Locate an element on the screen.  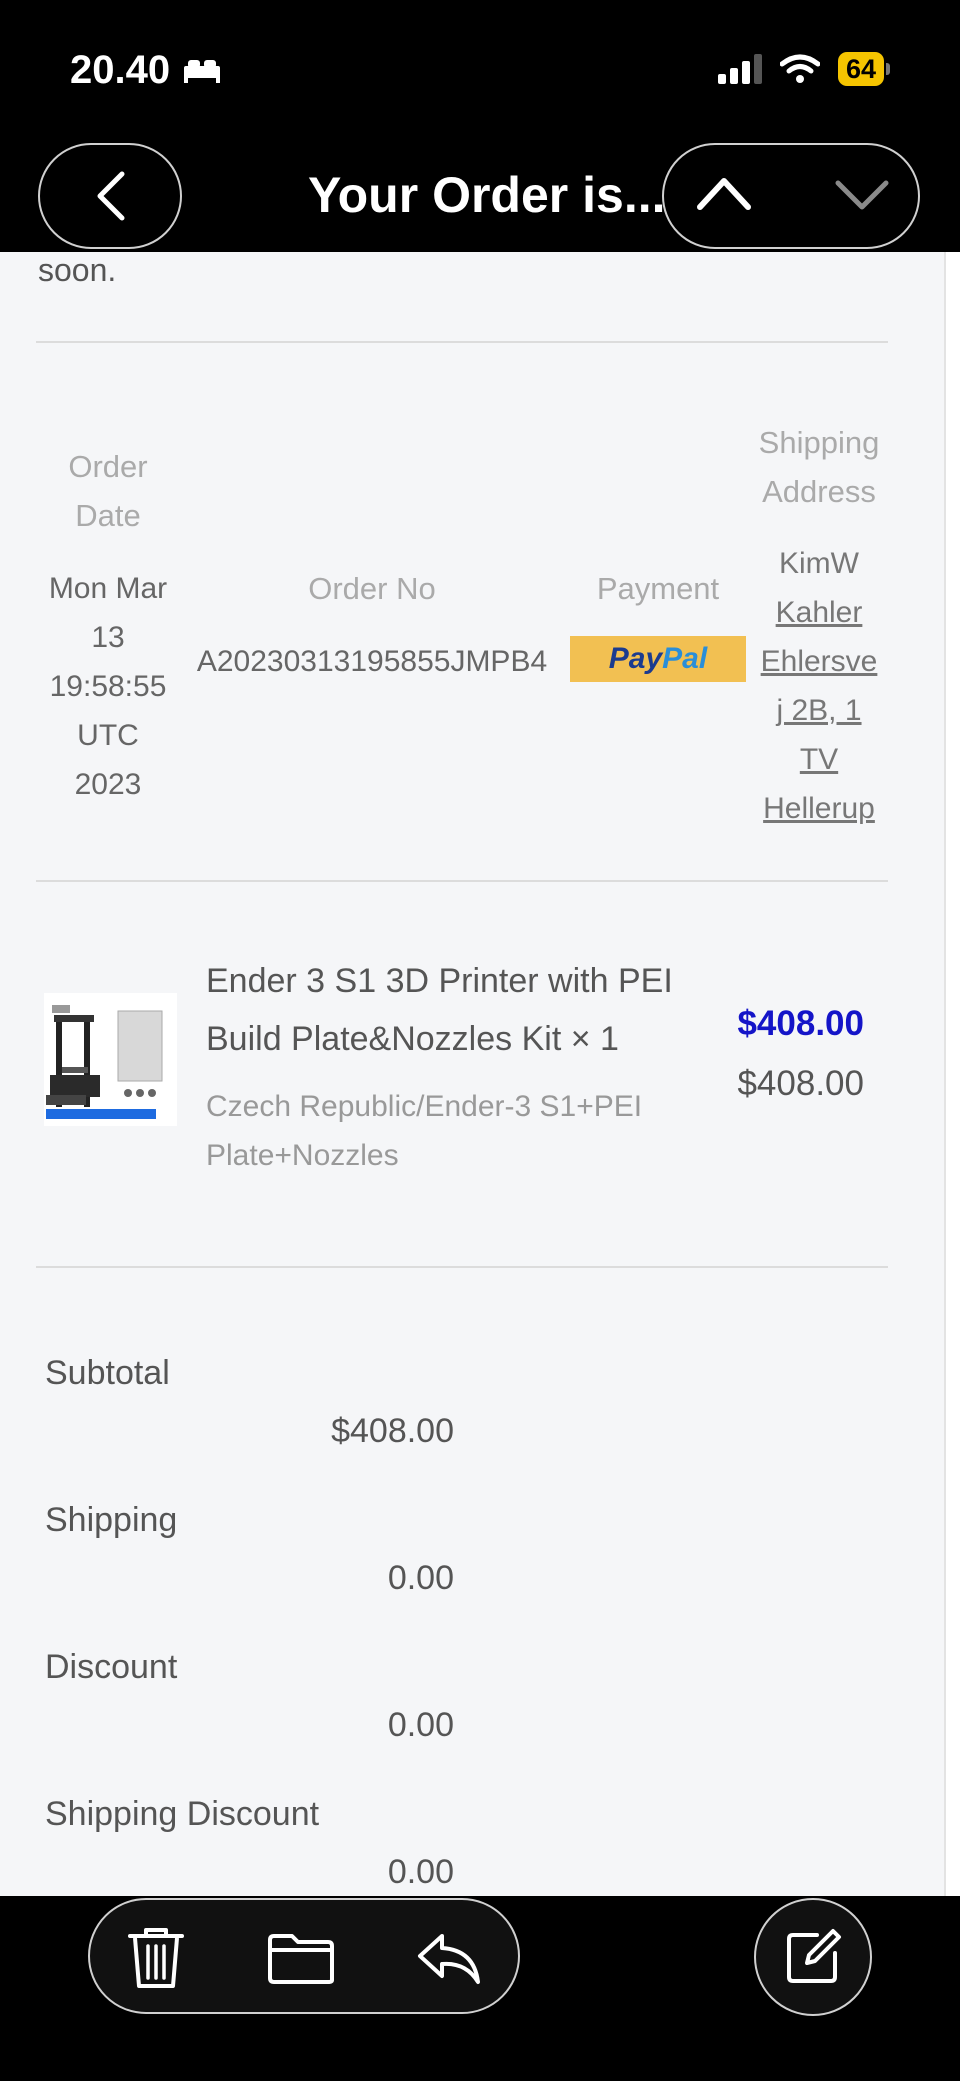
reply-icon is located at coordinates (449, 1958).